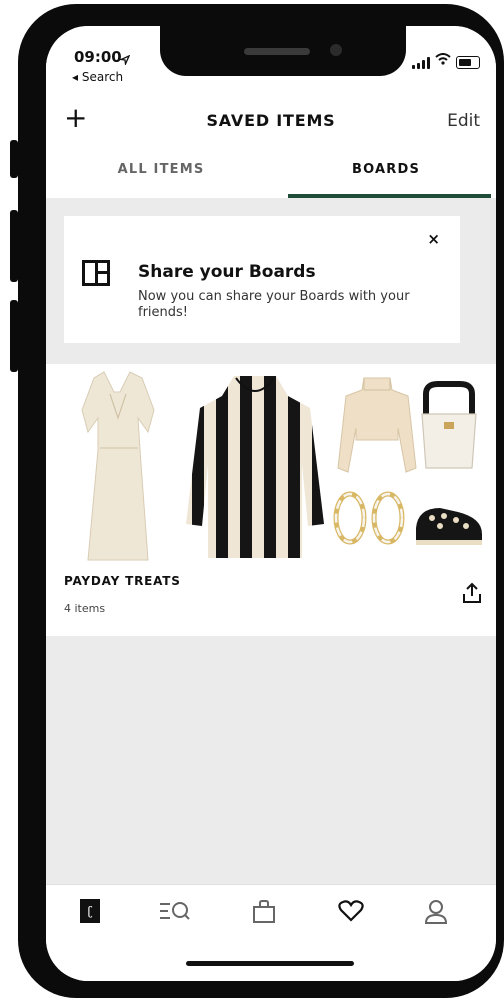 This screenshot has height=998, width=504. What do you see at coordinates (468, 62) in the screenshot?
I see `battery-icon` at bounding box center [468, 62].